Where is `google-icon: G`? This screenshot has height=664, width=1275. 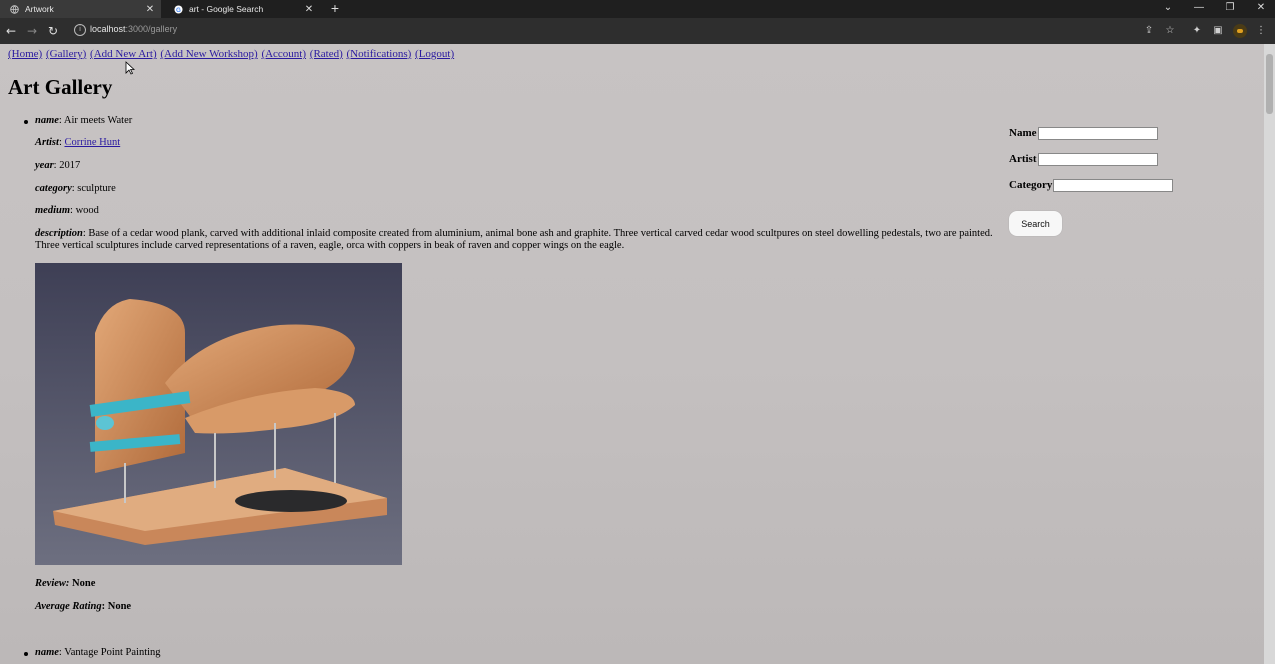
google-icon: G is located at coordinates (178, 9).